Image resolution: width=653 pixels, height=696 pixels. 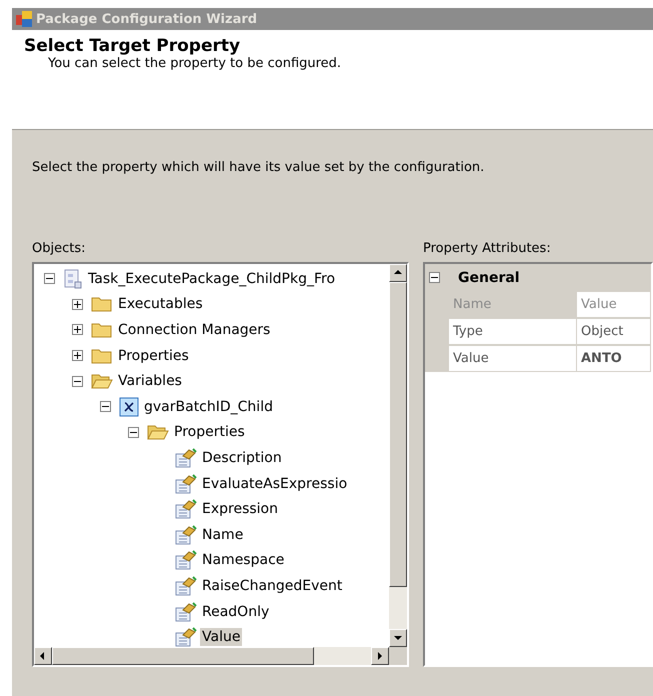 What do you see at coordinates (147, 19) in the screenshot?
I see `window-title: Package Configuration Wizard` at bounding box center [147, 19].